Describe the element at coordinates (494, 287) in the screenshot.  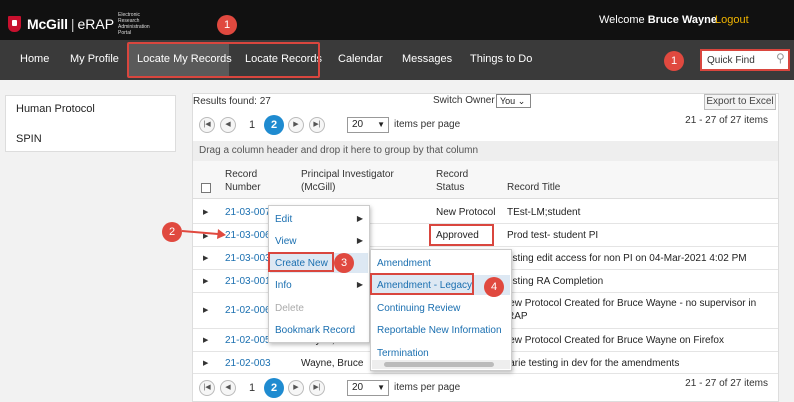
I see `callout-badge: 4` at that location.